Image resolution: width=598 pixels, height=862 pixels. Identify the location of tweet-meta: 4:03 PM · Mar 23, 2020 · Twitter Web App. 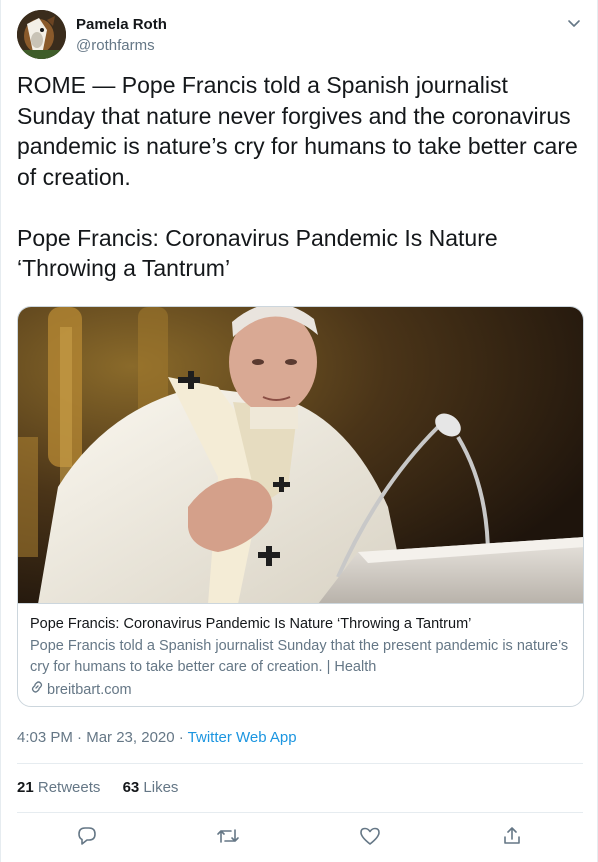
(157, 737).